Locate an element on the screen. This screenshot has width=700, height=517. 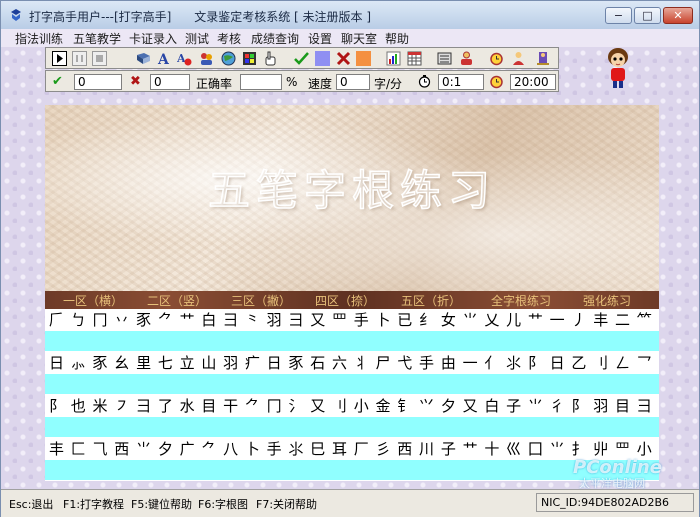
menu-exam: 考核 is located at coordinates (229, 38).